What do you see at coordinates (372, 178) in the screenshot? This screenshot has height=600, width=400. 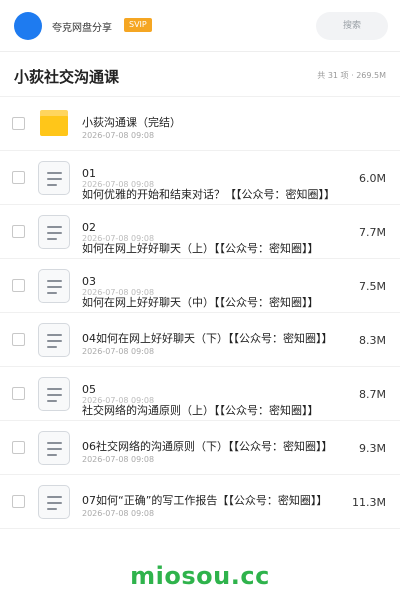 I see `file-size: 6.0M` at bounding box center [372, 178].